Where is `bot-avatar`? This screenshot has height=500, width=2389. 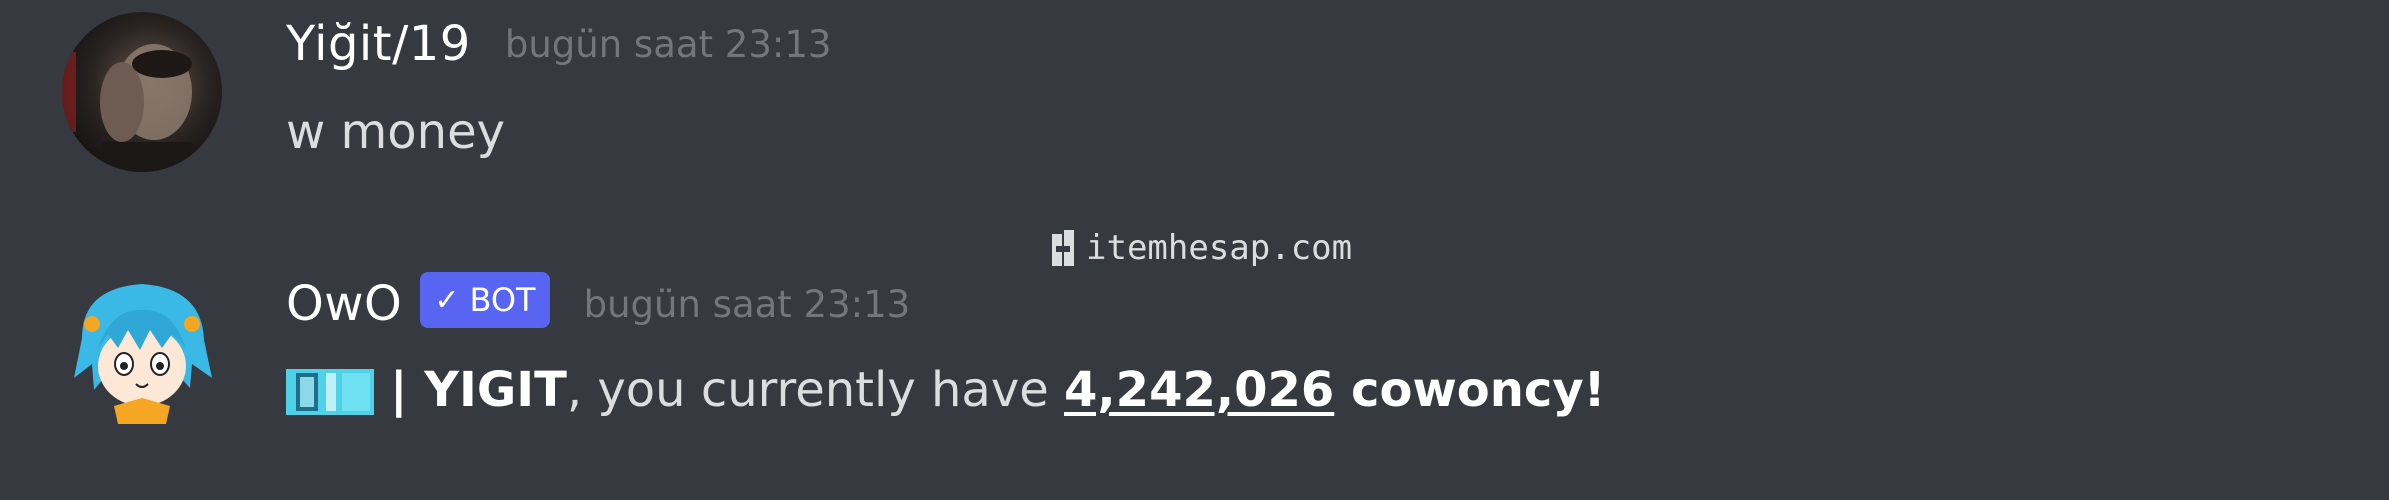 bot-avatar is located at coordinates (142, 348).